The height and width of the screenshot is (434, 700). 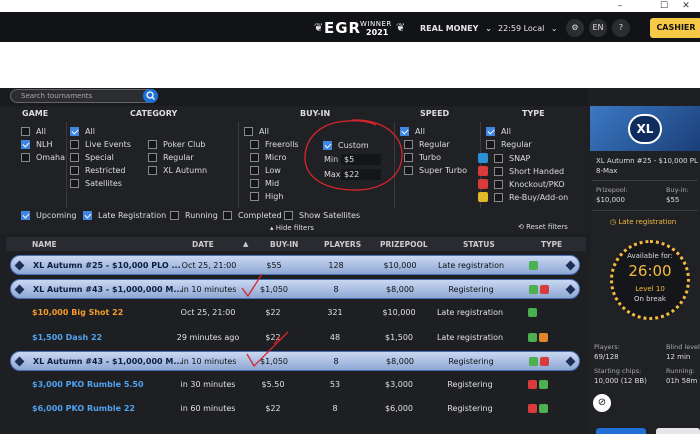 I want to click on local-time-dropdown: 22:59 Local ⌄, so click(x=528, y=28).